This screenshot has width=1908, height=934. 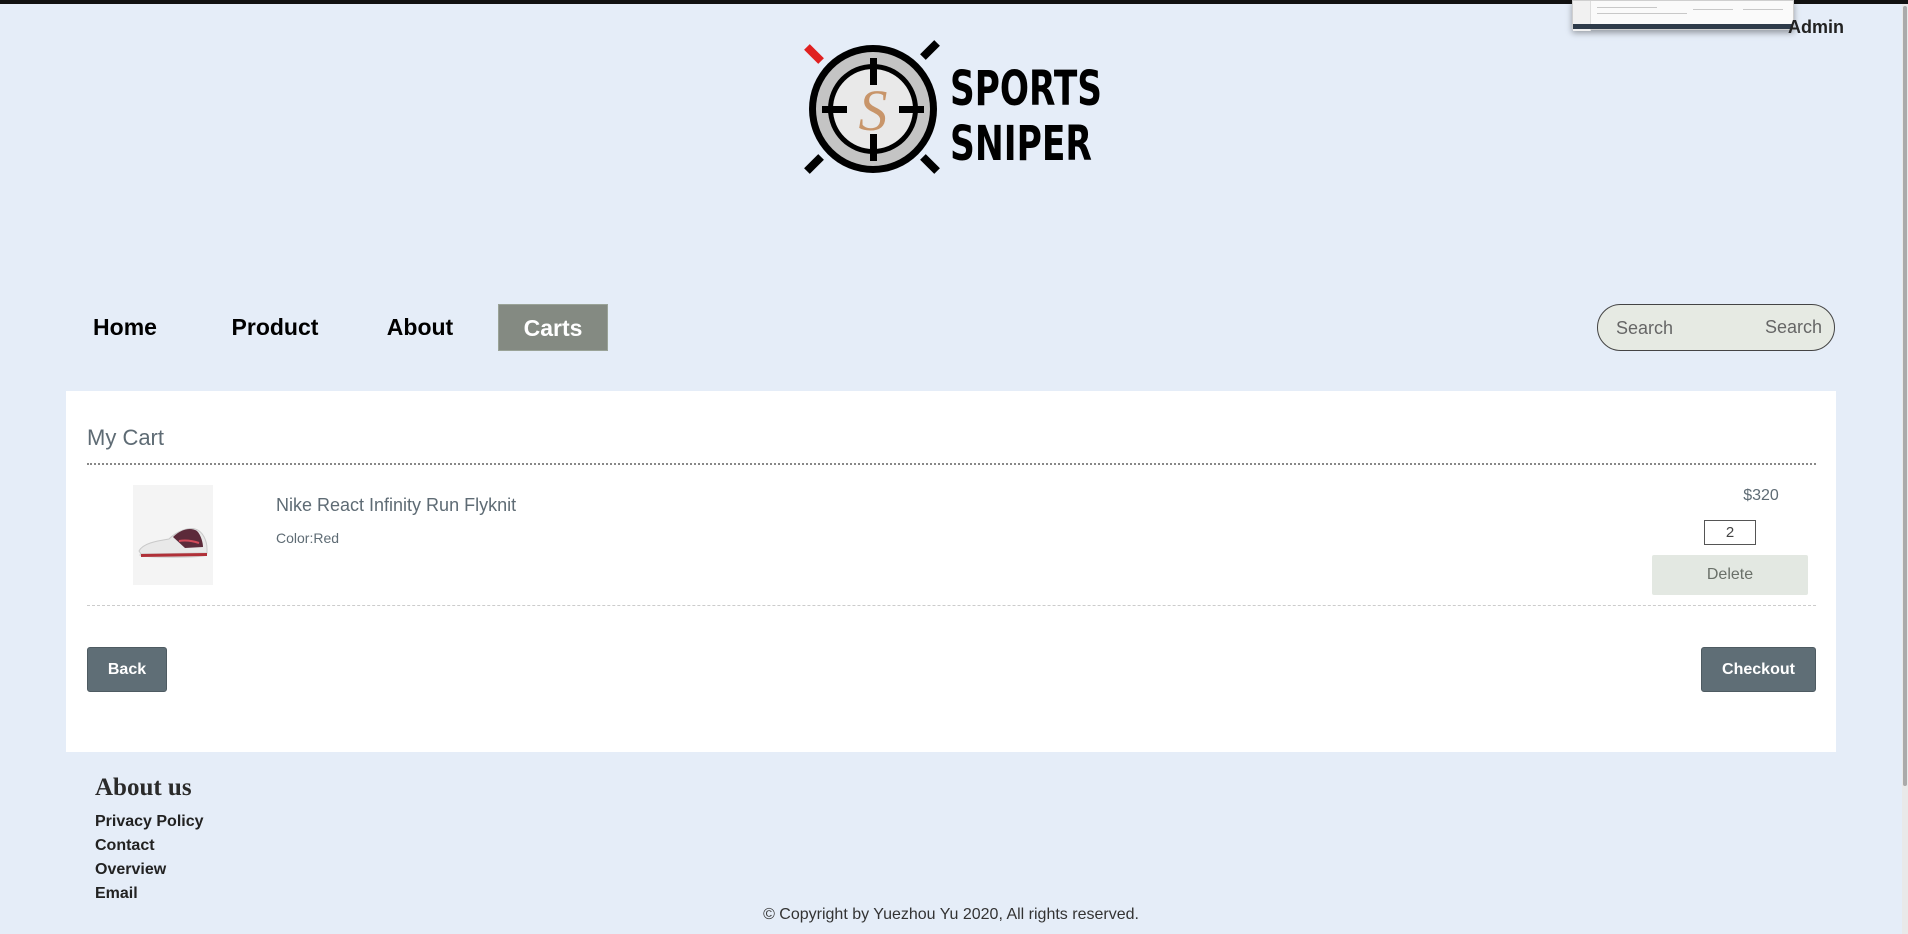 I want to click on product-image, so click(x=173, y=535).